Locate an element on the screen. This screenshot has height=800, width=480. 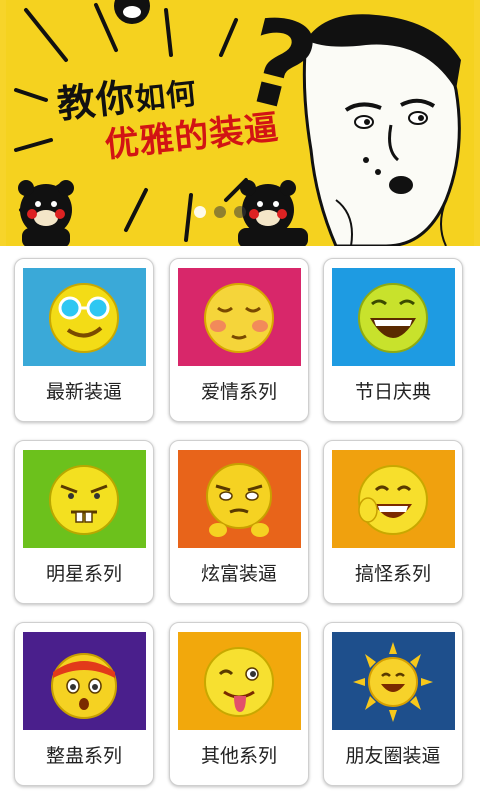
category-card-rich: 炫富装逼 is located at coordinates (239, 522).